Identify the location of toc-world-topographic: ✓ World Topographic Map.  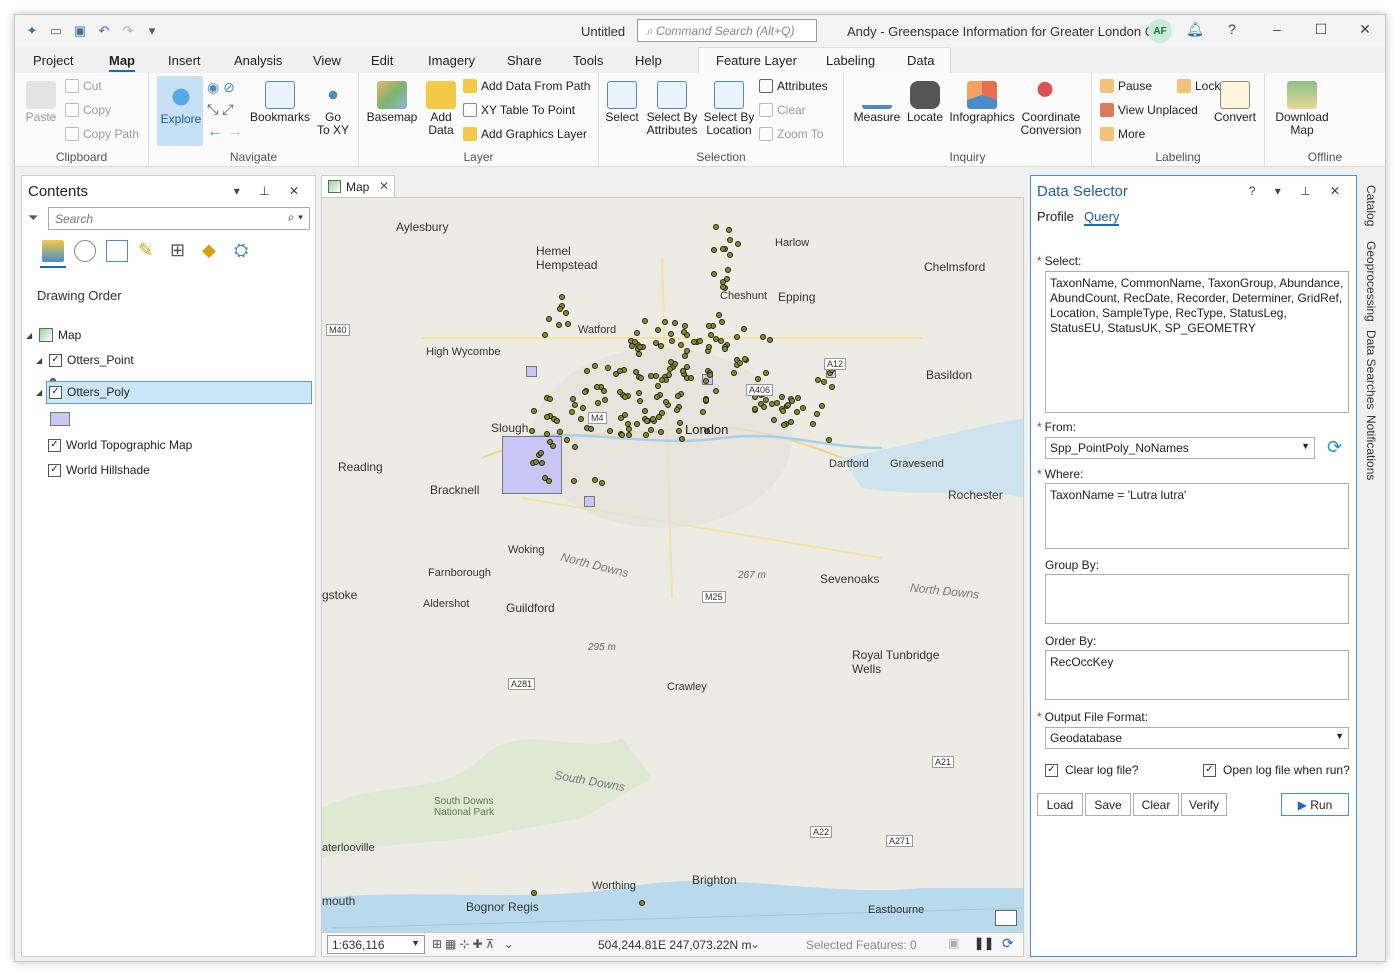
(120, 445).